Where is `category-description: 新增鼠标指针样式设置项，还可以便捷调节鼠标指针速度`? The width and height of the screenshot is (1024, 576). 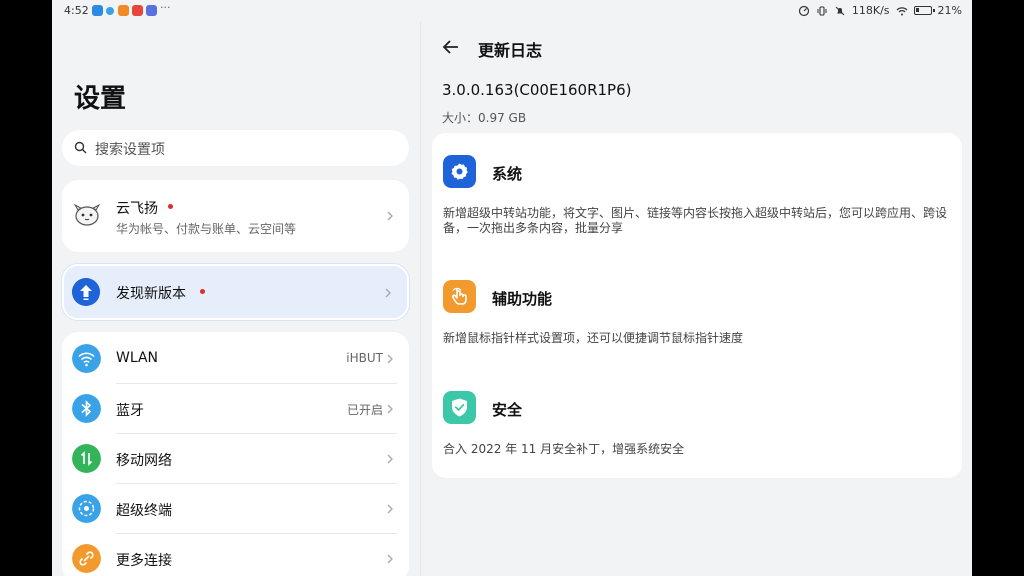
category-description: 新增鼠标指针样式设置项，还可以便捷调节鼠标指针速度 is located at coordinates (593, 338).